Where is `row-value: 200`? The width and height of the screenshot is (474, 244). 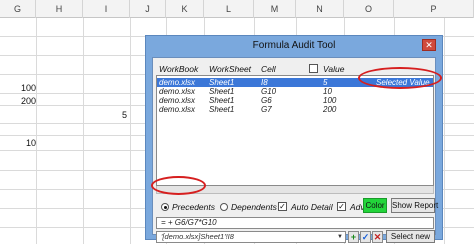 row-value: 200 is located at coordinates (330, 109).